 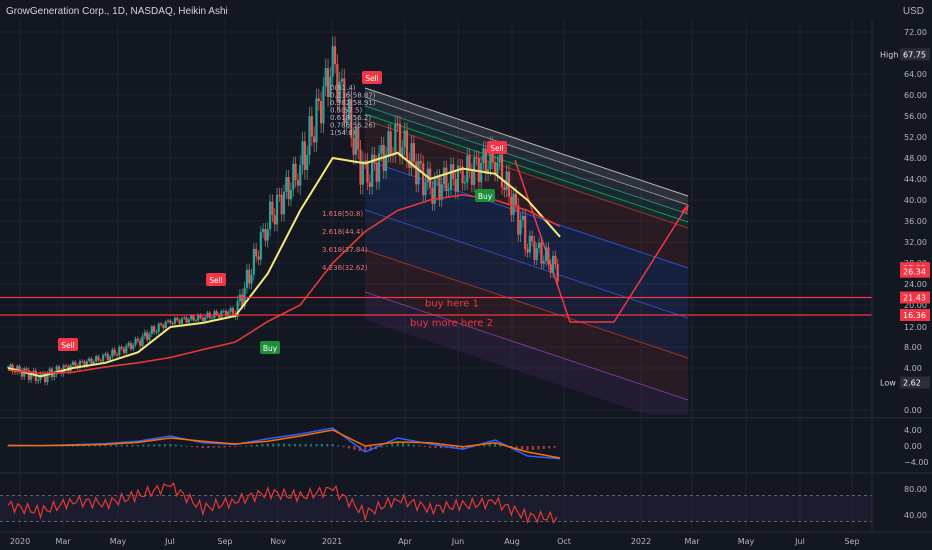 What do you see at coordinates (915, 515) in the screenshot?
I see `rsi-tick-label: 40.00` at bounding box center [915, 515].